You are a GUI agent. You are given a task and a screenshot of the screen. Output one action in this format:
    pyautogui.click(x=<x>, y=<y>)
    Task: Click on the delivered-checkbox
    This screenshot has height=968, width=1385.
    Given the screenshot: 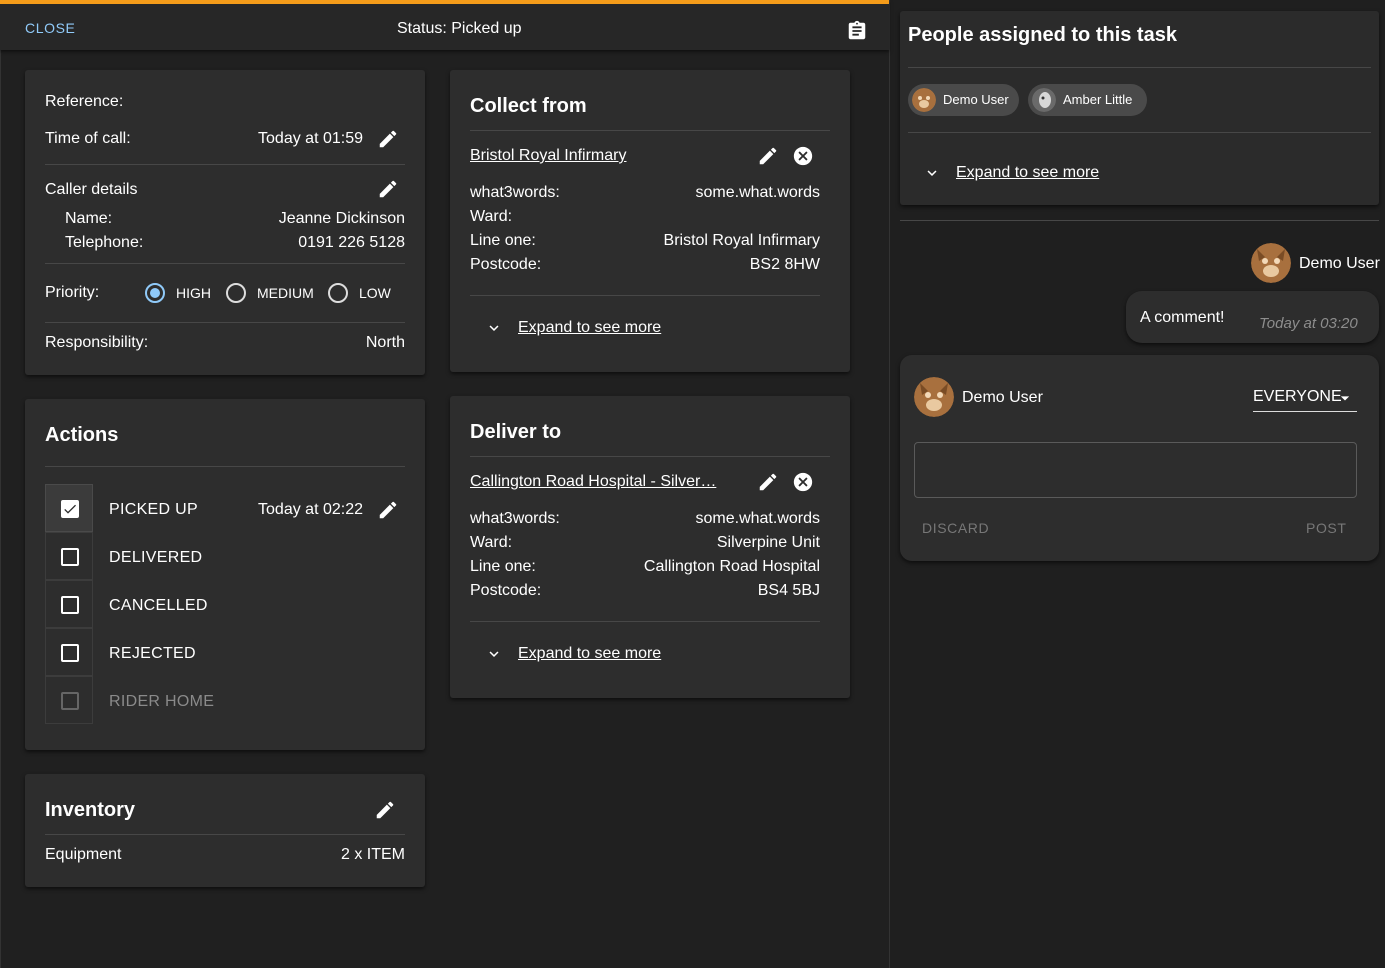 What is the action you would take?
    pyautogui.click(x=70, y=557)
    